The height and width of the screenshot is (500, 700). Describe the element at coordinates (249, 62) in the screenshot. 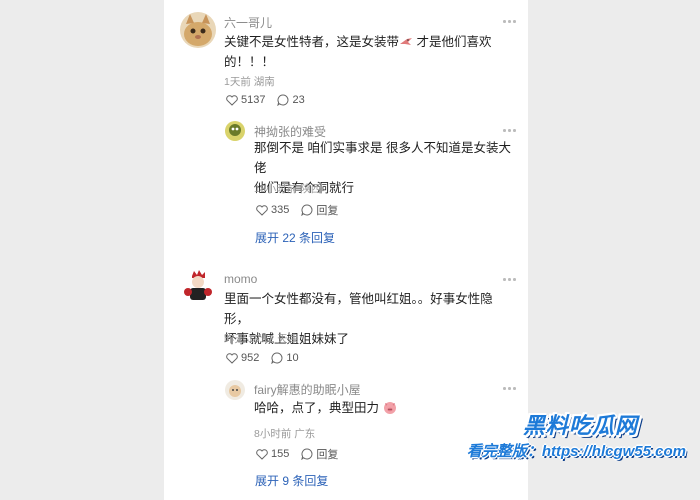

I see `comment-text-line2: 的！！！` at that location.